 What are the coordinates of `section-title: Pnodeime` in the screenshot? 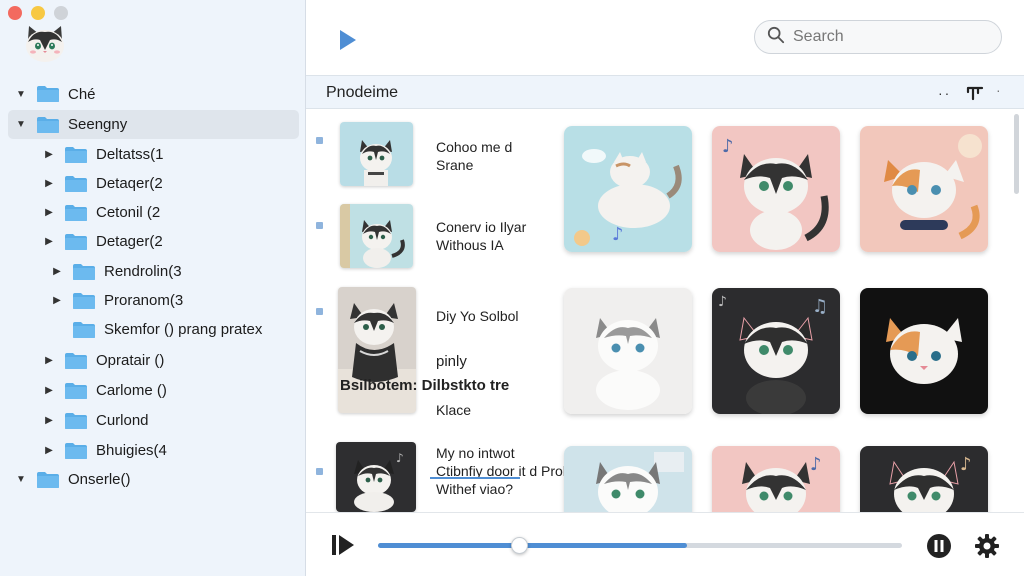 It's located at (362, 92).